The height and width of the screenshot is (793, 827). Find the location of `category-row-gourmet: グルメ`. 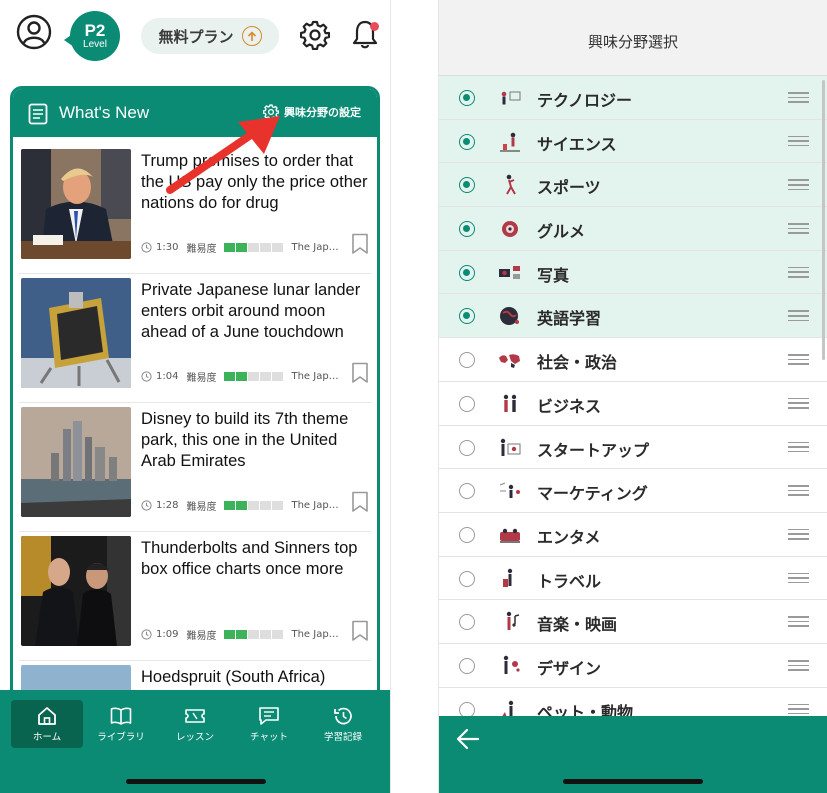

category-row-gourmet: グルメ is located at coordinates (633, 229).